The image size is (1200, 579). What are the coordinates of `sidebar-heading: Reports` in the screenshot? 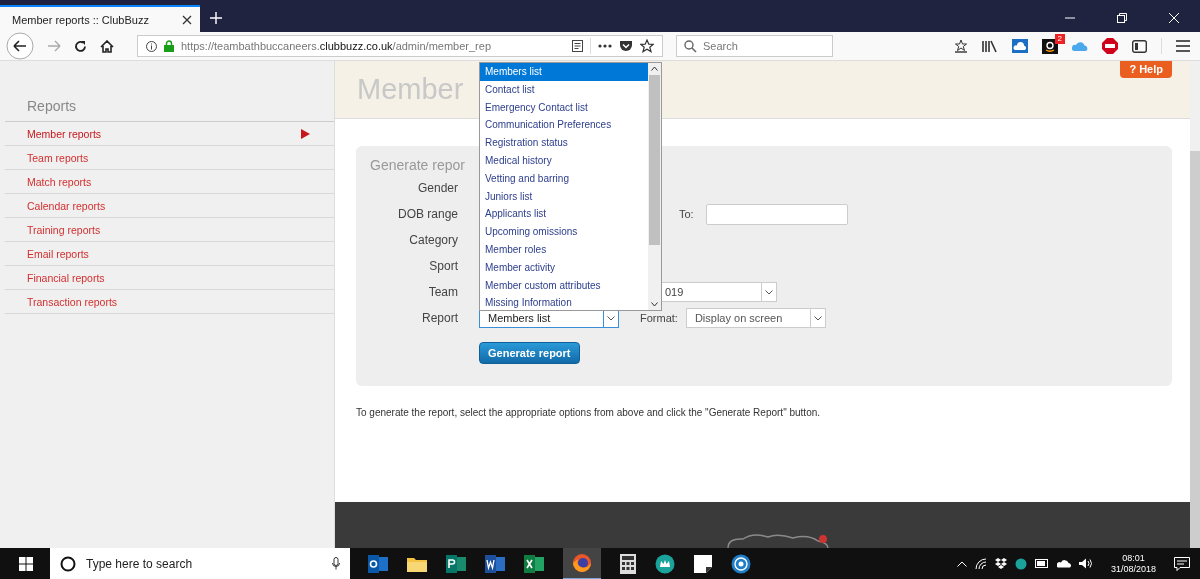 It's located at (169, 91).